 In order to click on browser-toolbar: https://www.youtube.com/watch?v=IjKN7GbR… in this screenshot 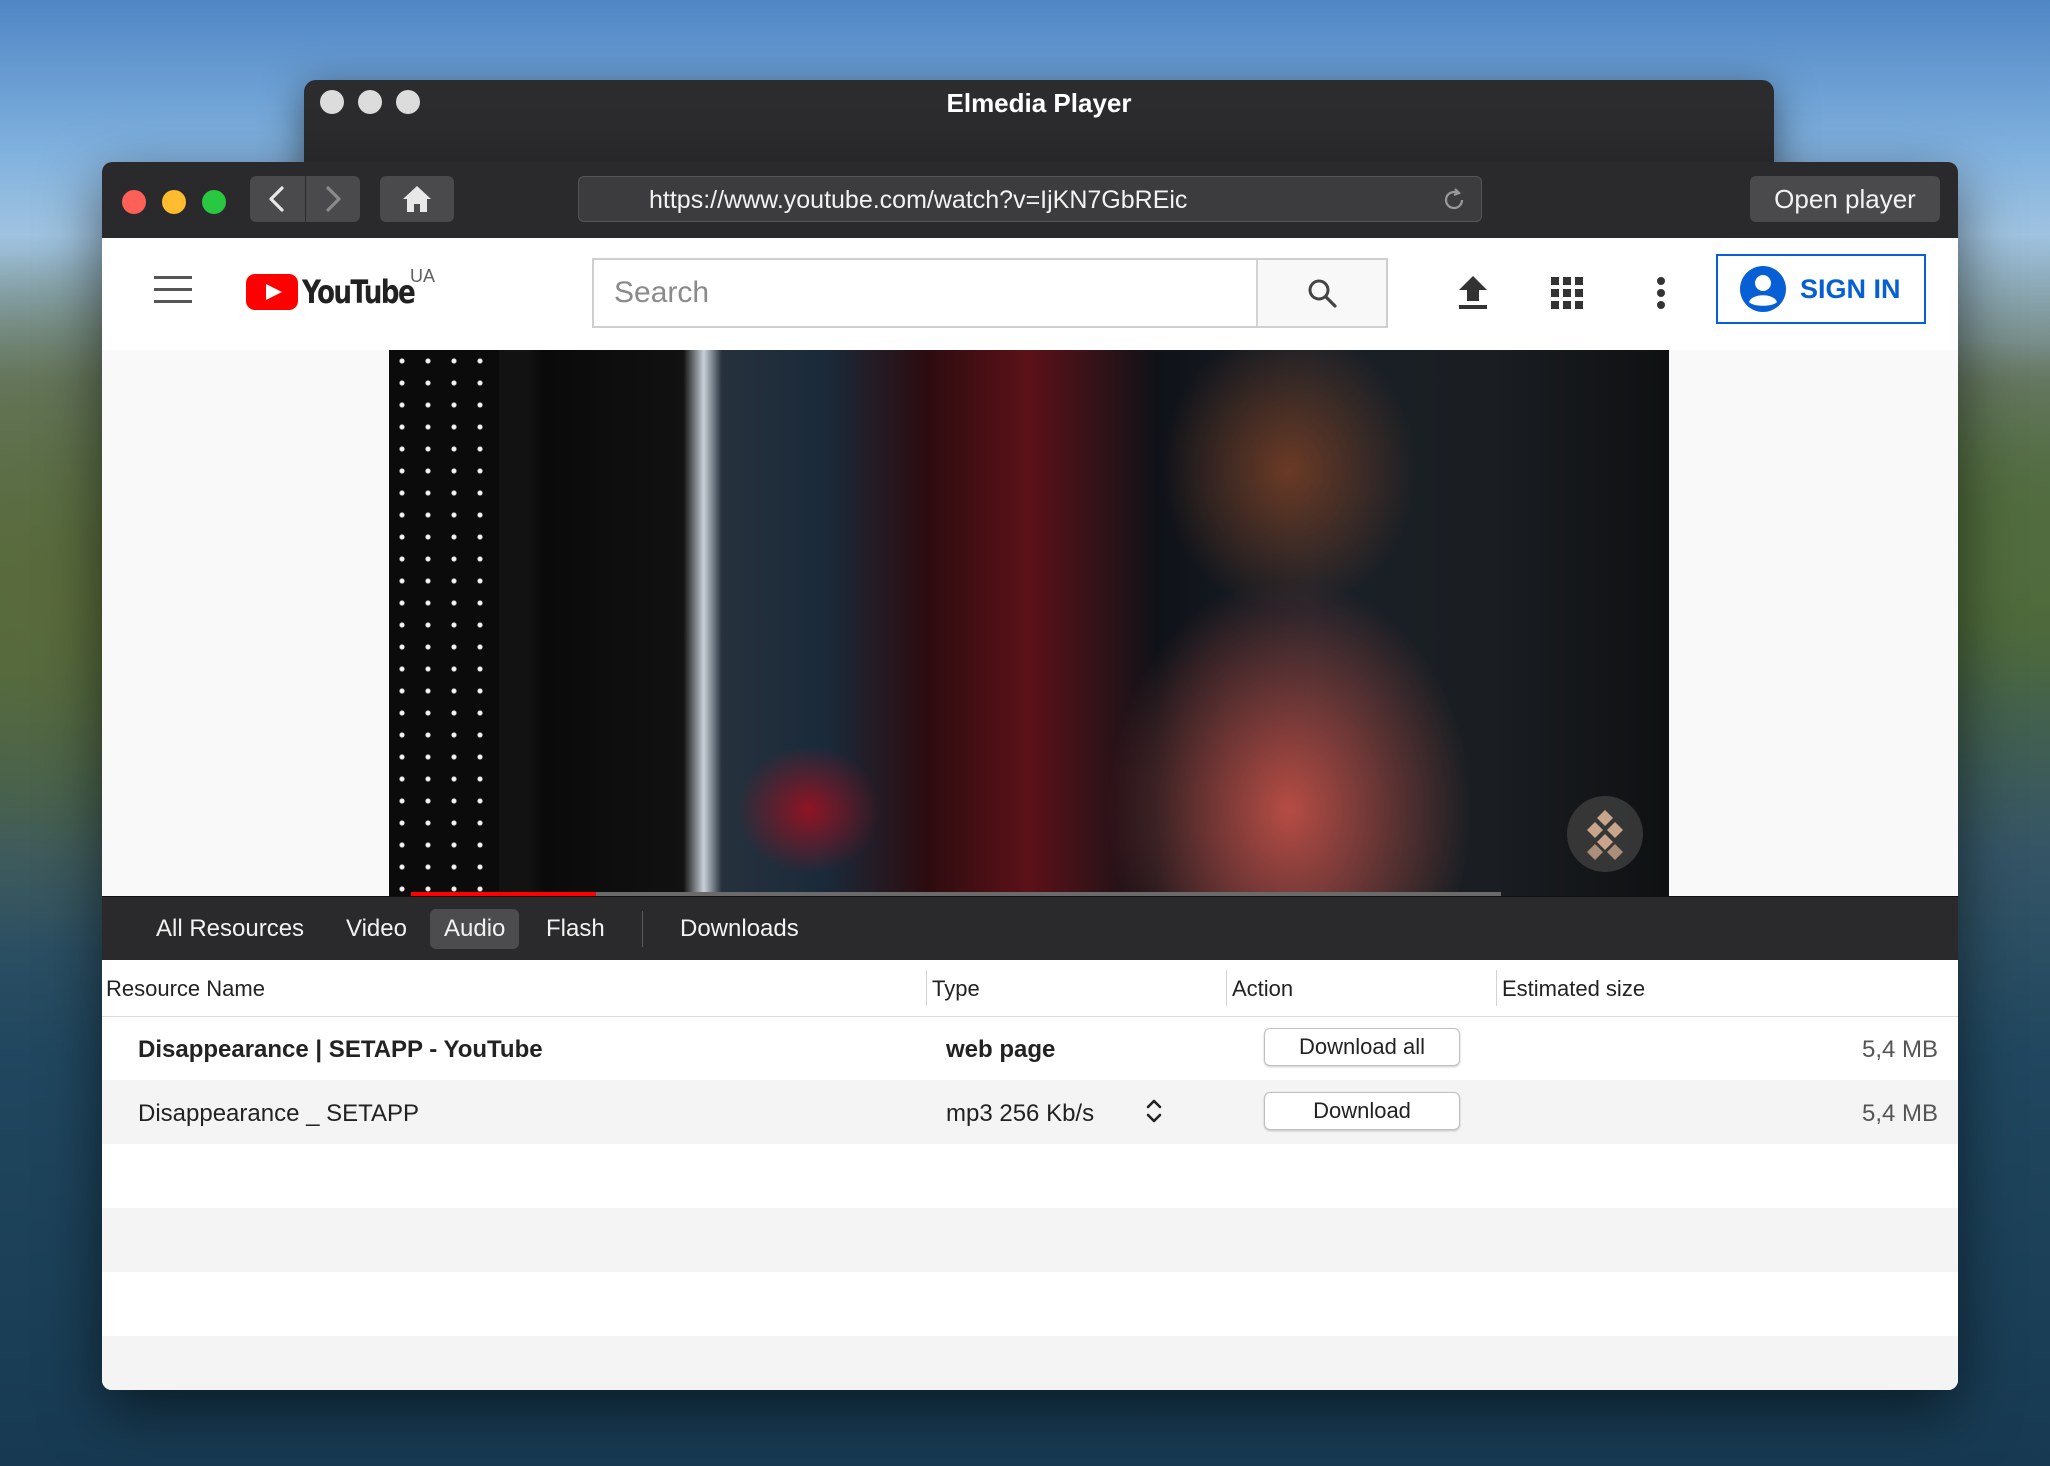, I will do `click(1030, 200)`.